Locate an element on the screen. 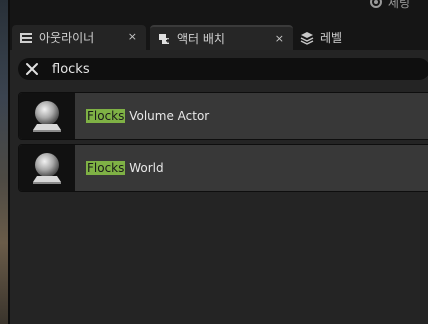 The image size is (428, 324). actor-name: Flocks World is located at coordinates (125, 168).